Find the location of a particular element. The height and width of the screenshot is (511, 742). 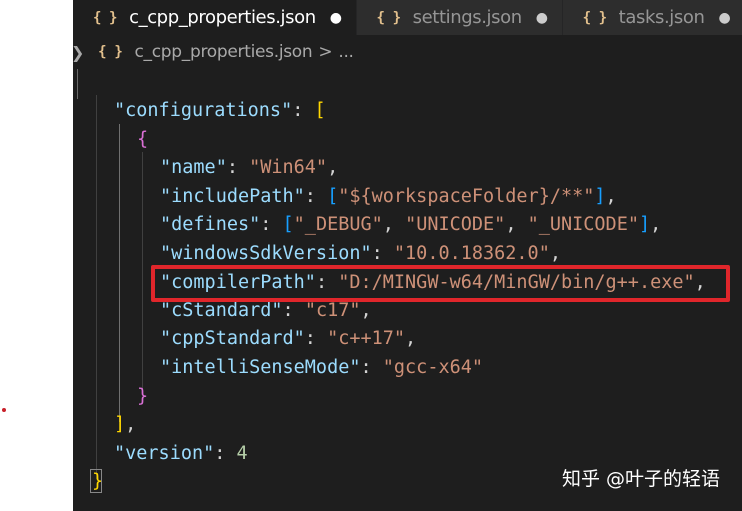

json-key: "configurations" is located at coordinates (203, 110).